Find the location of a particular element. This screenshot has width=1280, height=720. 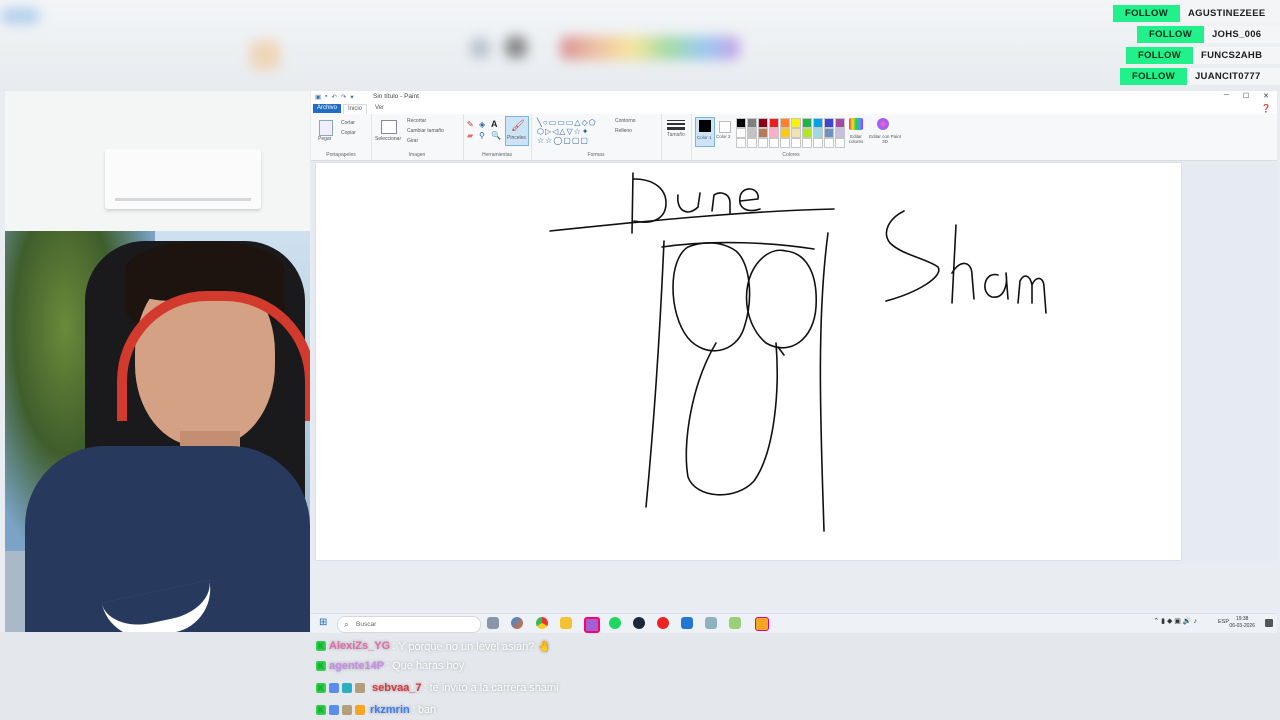

taskbar-search: ⌕ Buscar is located at coordinates (409, 624).